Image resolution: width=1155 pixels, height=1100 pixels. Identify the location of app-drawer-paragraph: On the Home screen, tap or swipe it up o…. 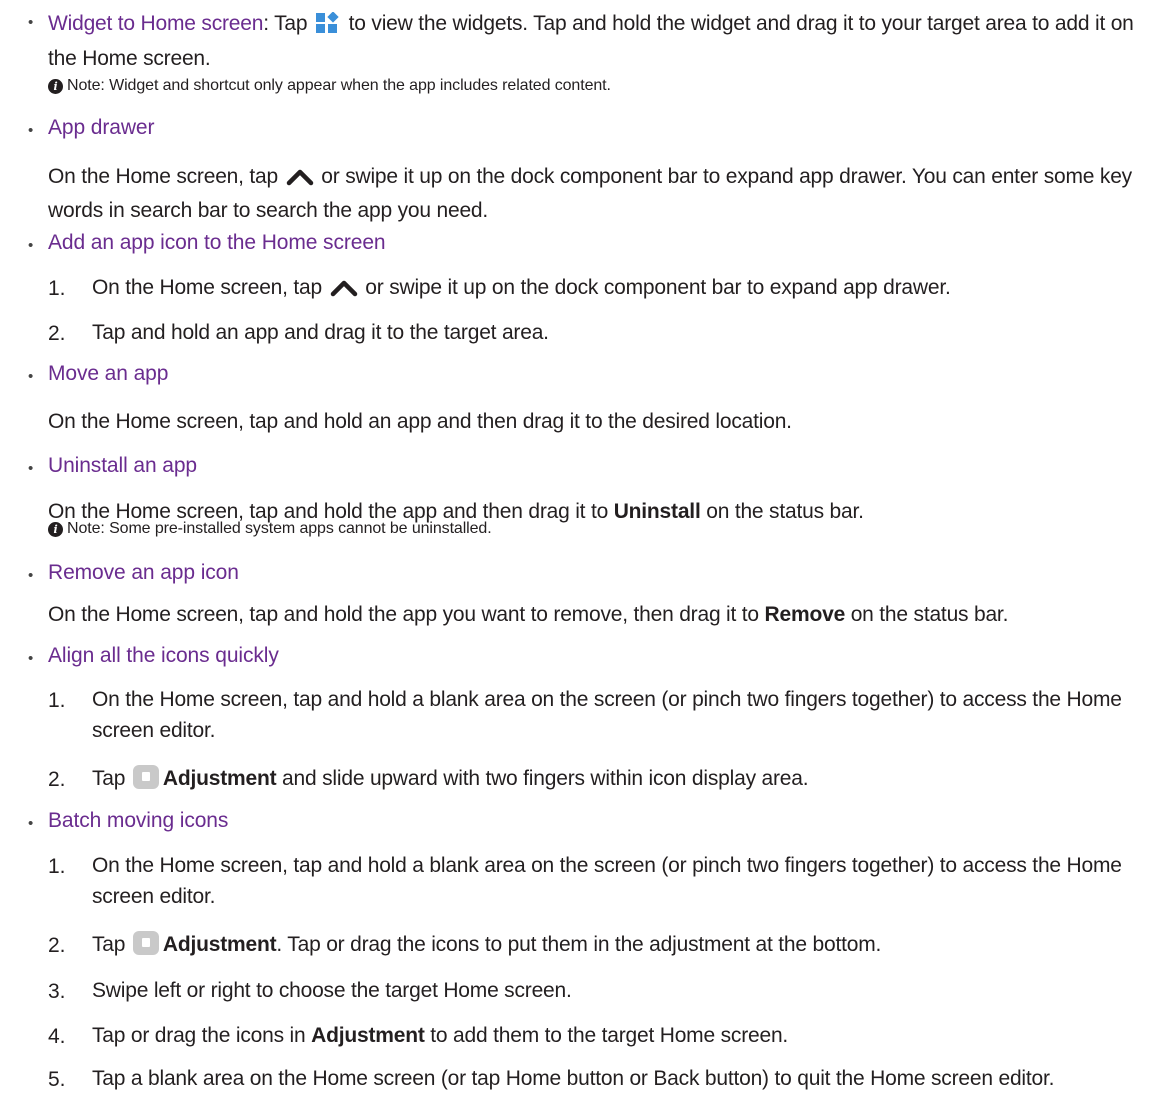
(598, 193).